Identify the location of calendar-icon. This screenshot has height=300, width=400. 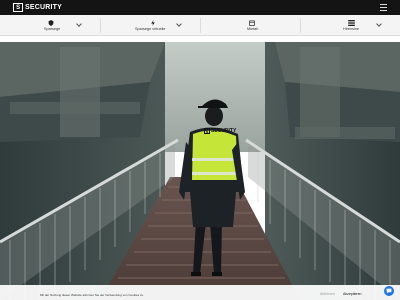
(251, 23).